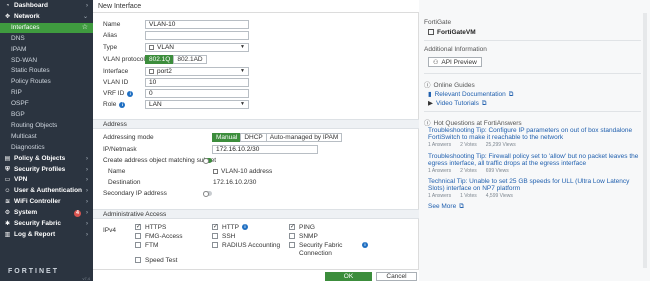  What do you see at coordinates (475, 196) in the screenshot?
I see `question-meta: 1 Answers 1 Votes 4,599 Views` at bounding box center [475, 196].